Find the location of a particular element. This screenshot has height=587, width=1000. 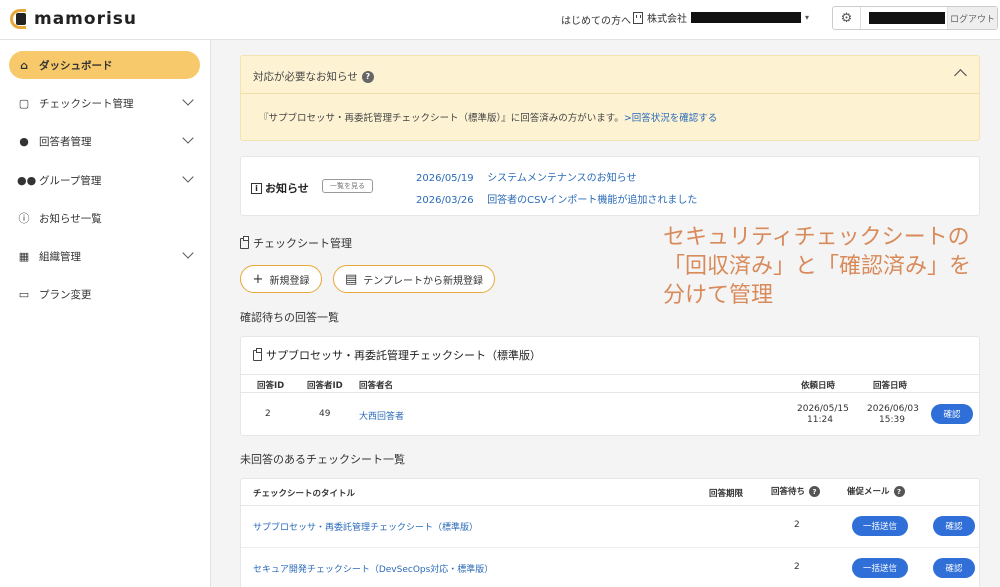

table-row: サプブロセッサ・再委託管理チェックシート（標準版） 2 一括送信 確認 is located at coordinates (610, 527).